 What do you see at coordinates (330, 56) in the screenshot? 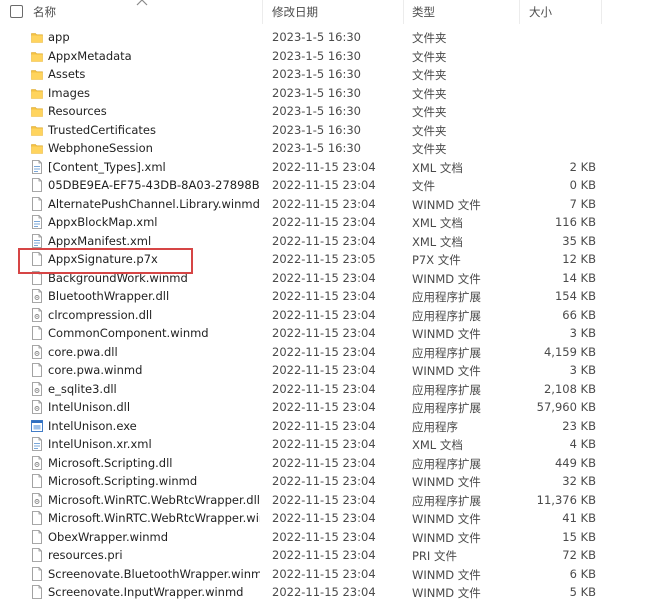
I see `file-row: AppxMetadata 2023-1-5 16:30 文件夹` at bounding box center [330, 56].